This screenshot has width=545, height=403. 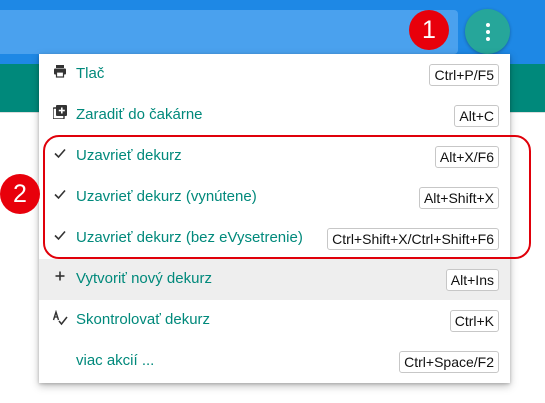 I want to click on more-actions-button, so click(x=487, y=31).